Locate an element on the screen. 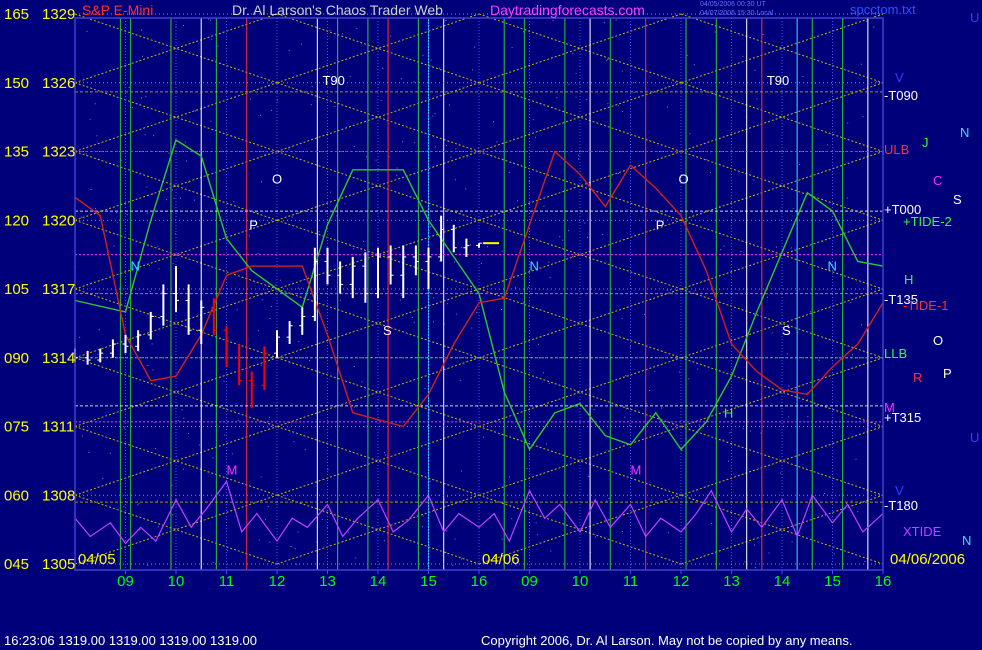 The width and height of the screenshot is (982, 650). annotation-label: P is located at coordinates (660, 224).